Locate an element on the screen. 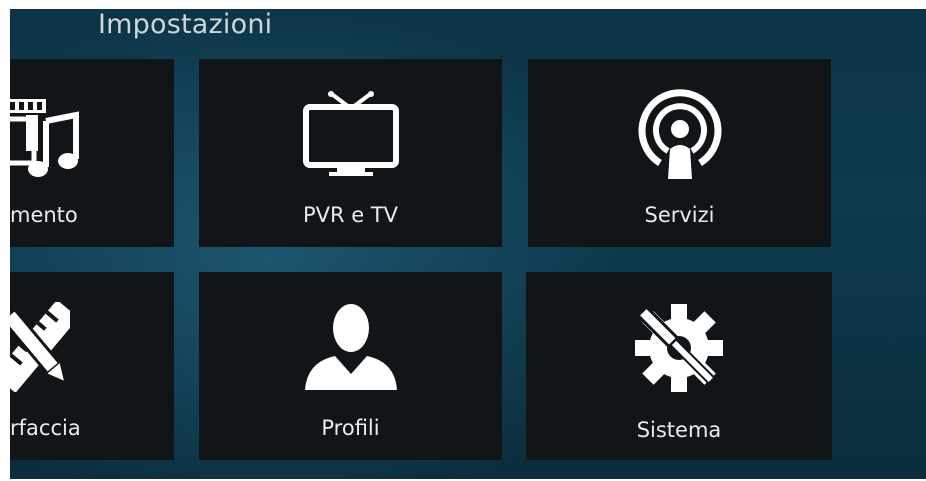 Image resolution: width=926 pixels, height=481 pixels. tile-servizi: Servizi is located at coordinates (679, 153).